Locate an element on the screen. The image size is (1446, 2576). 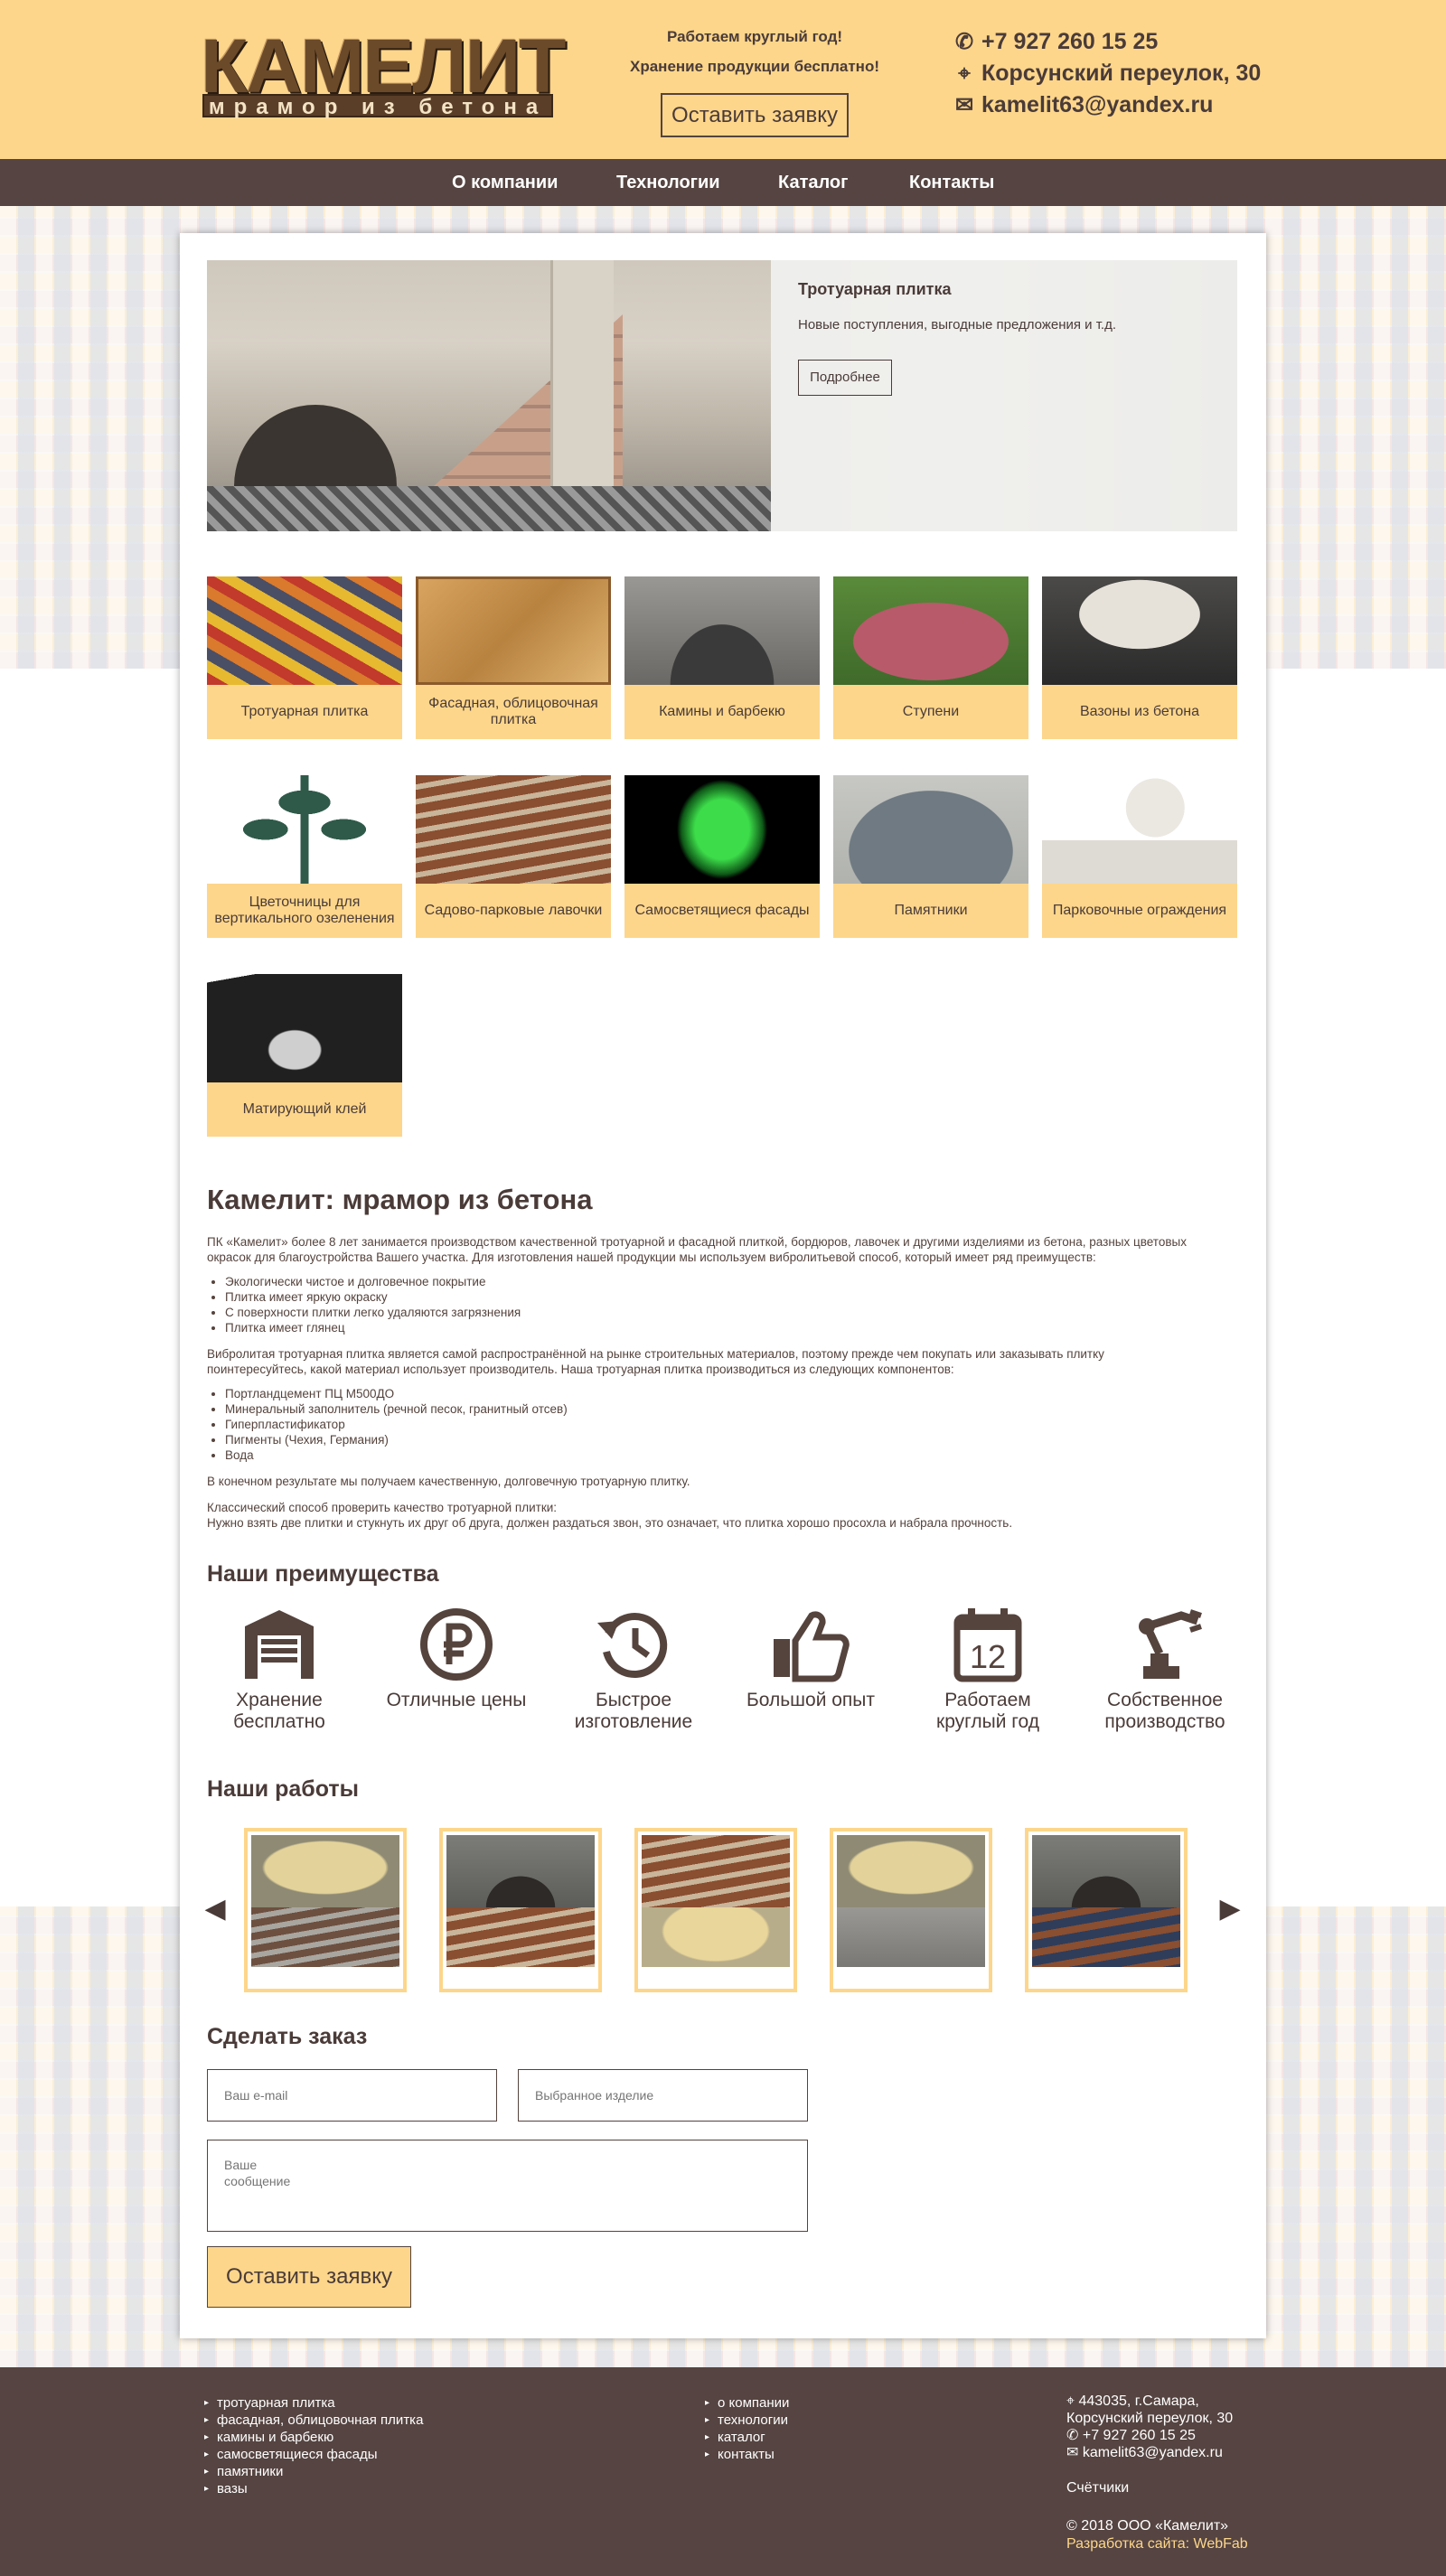
chevron-right-icon: ▶ is located at coordinates (1230, 1909).